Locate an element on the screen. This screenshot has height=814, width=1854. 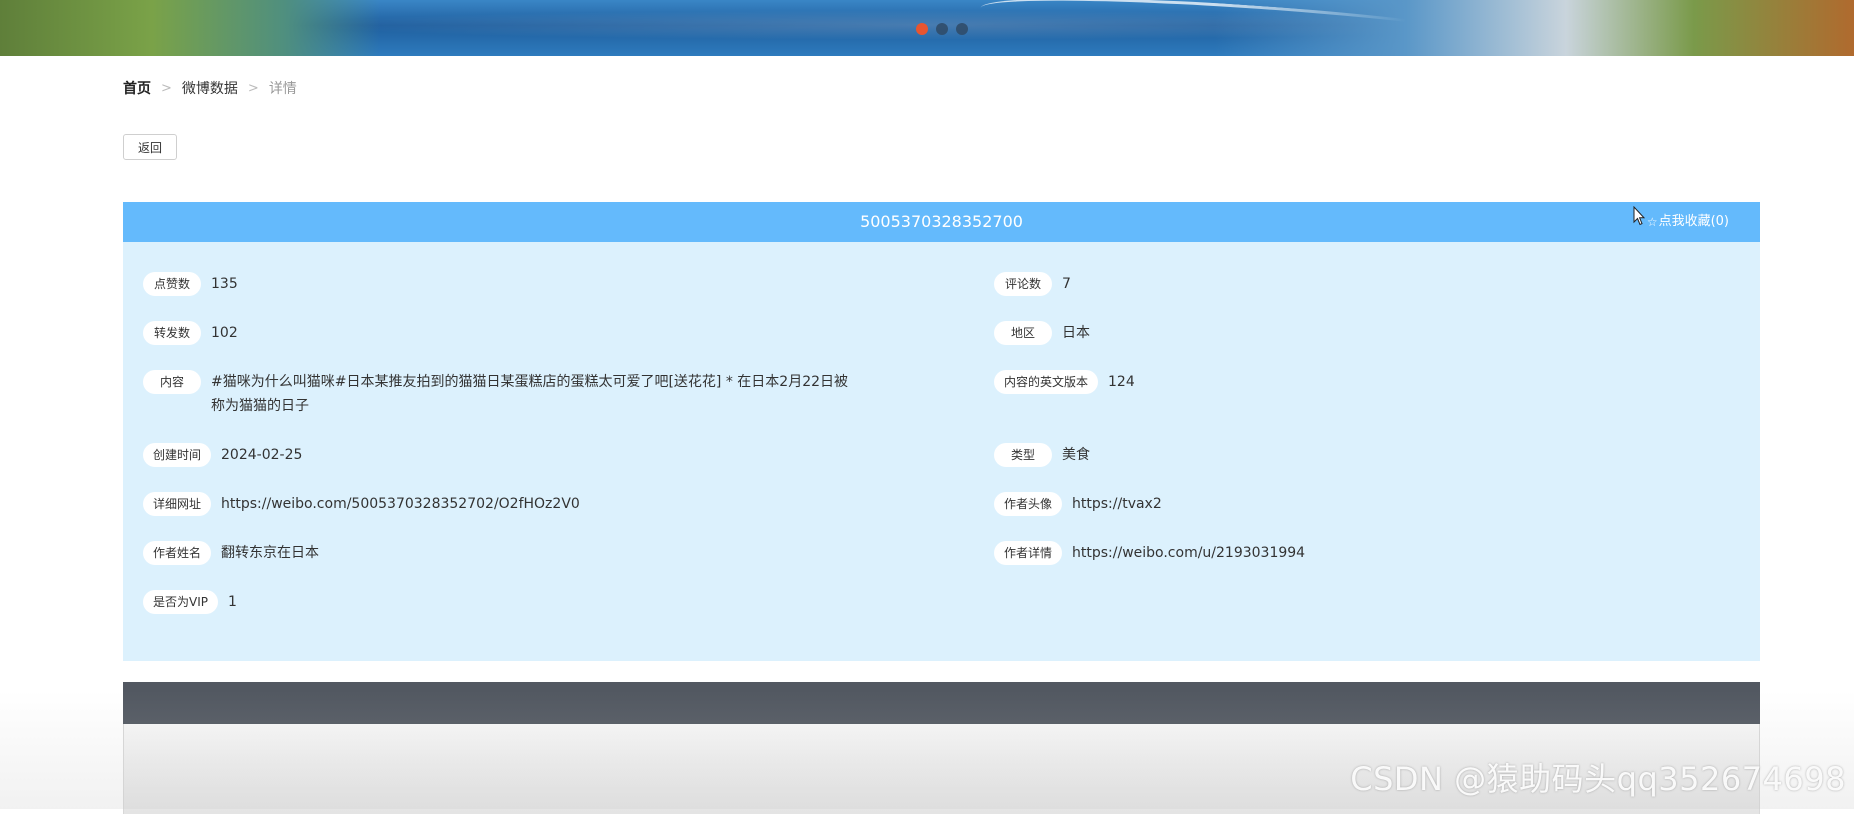
breadcrumb-home: 首页 is located at coordinates (137, 88).